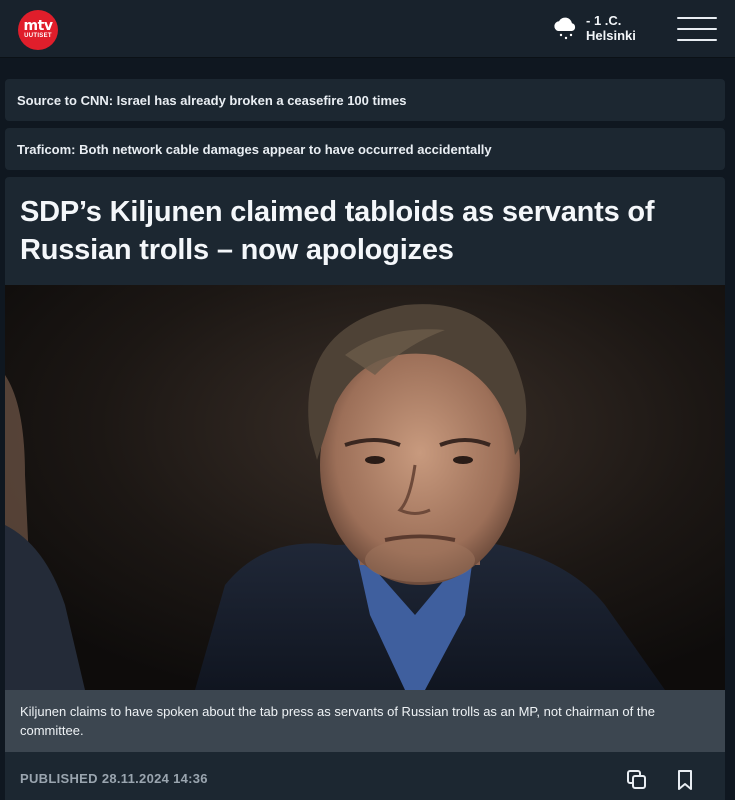 This screenshot has width=735, height=800. I want to click on top-bar: mtv UUTISET - 1 .C. Helsinki, so click(367, 29).